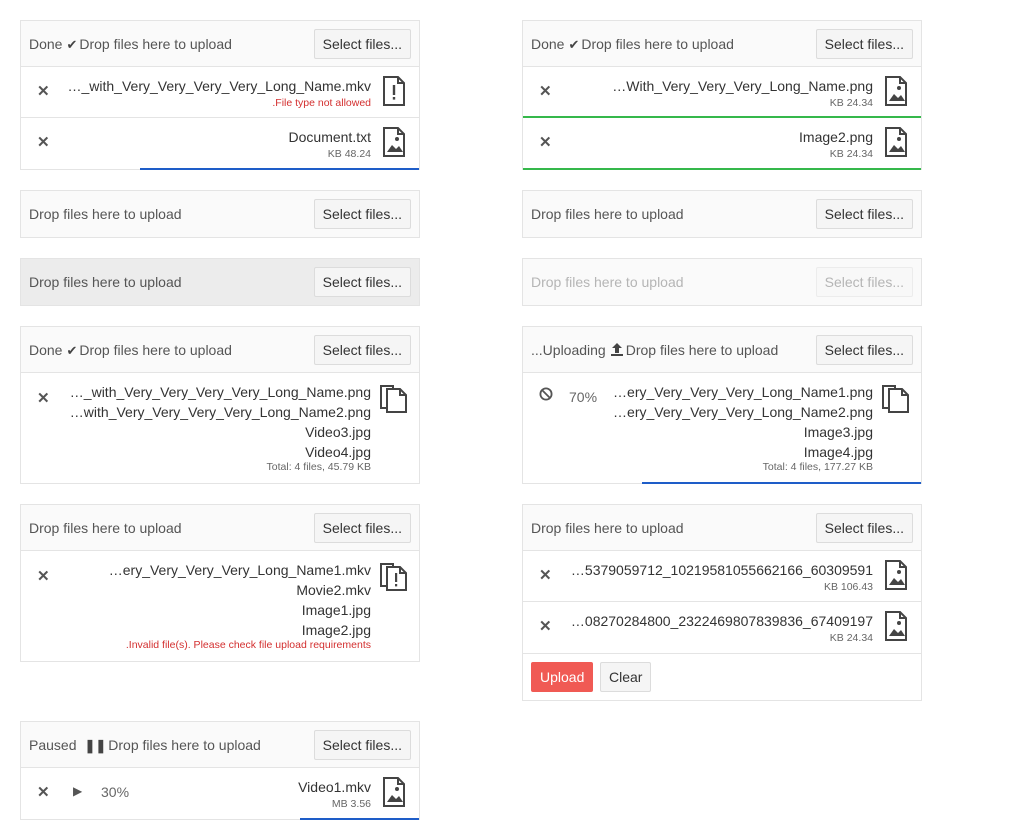 Image resolution: width=1024 pixels, height=840 pixels. What do you see at coordinates (95, 745) in the screenshot?
I see `pause-icon: ❚❚` at bounding box center [95, 745].